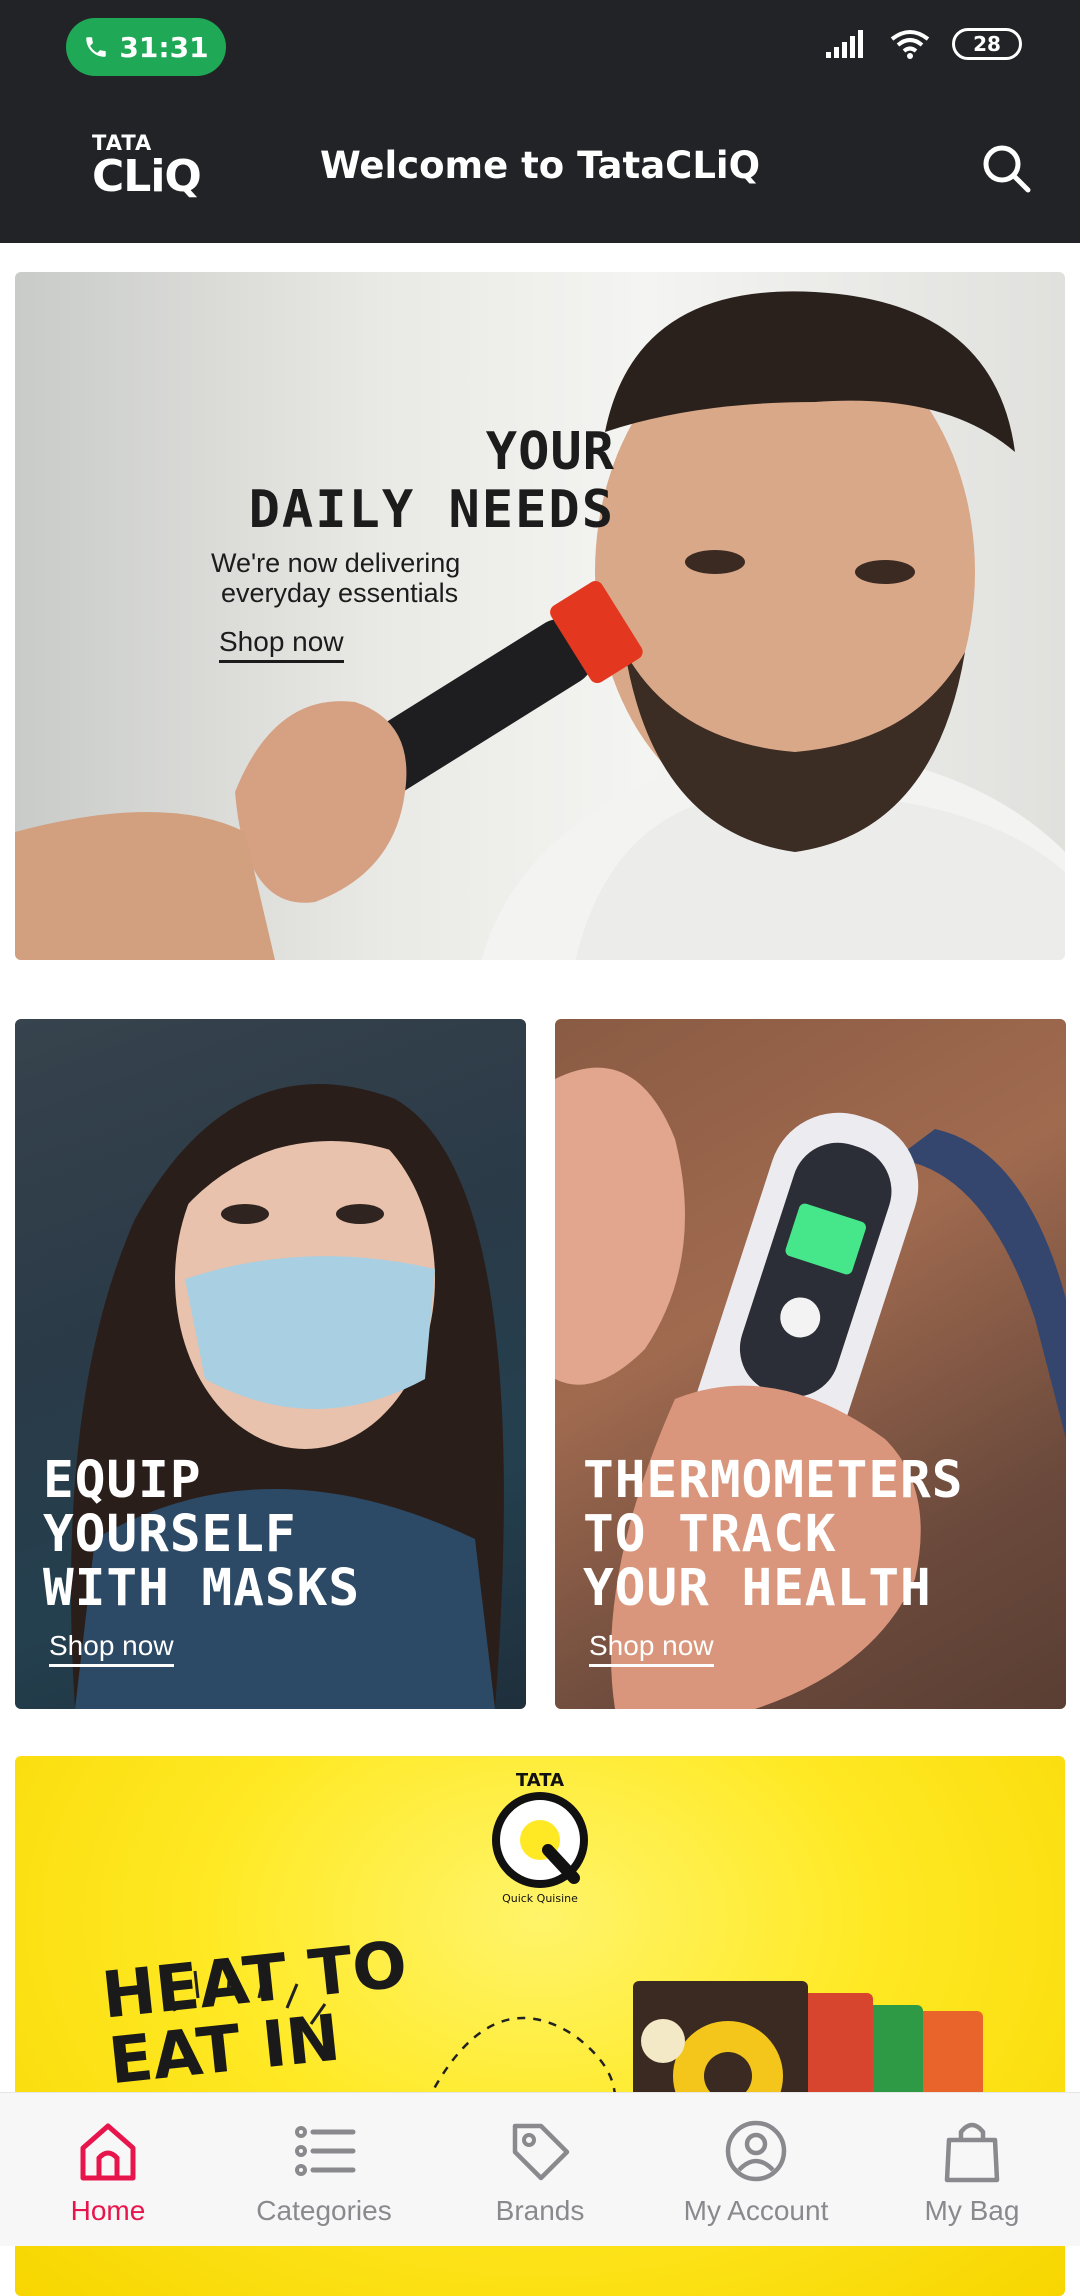 The height and width of the screenshot is (2296, 1080). I want to click on nav-home: Home, so click(108, 2169).